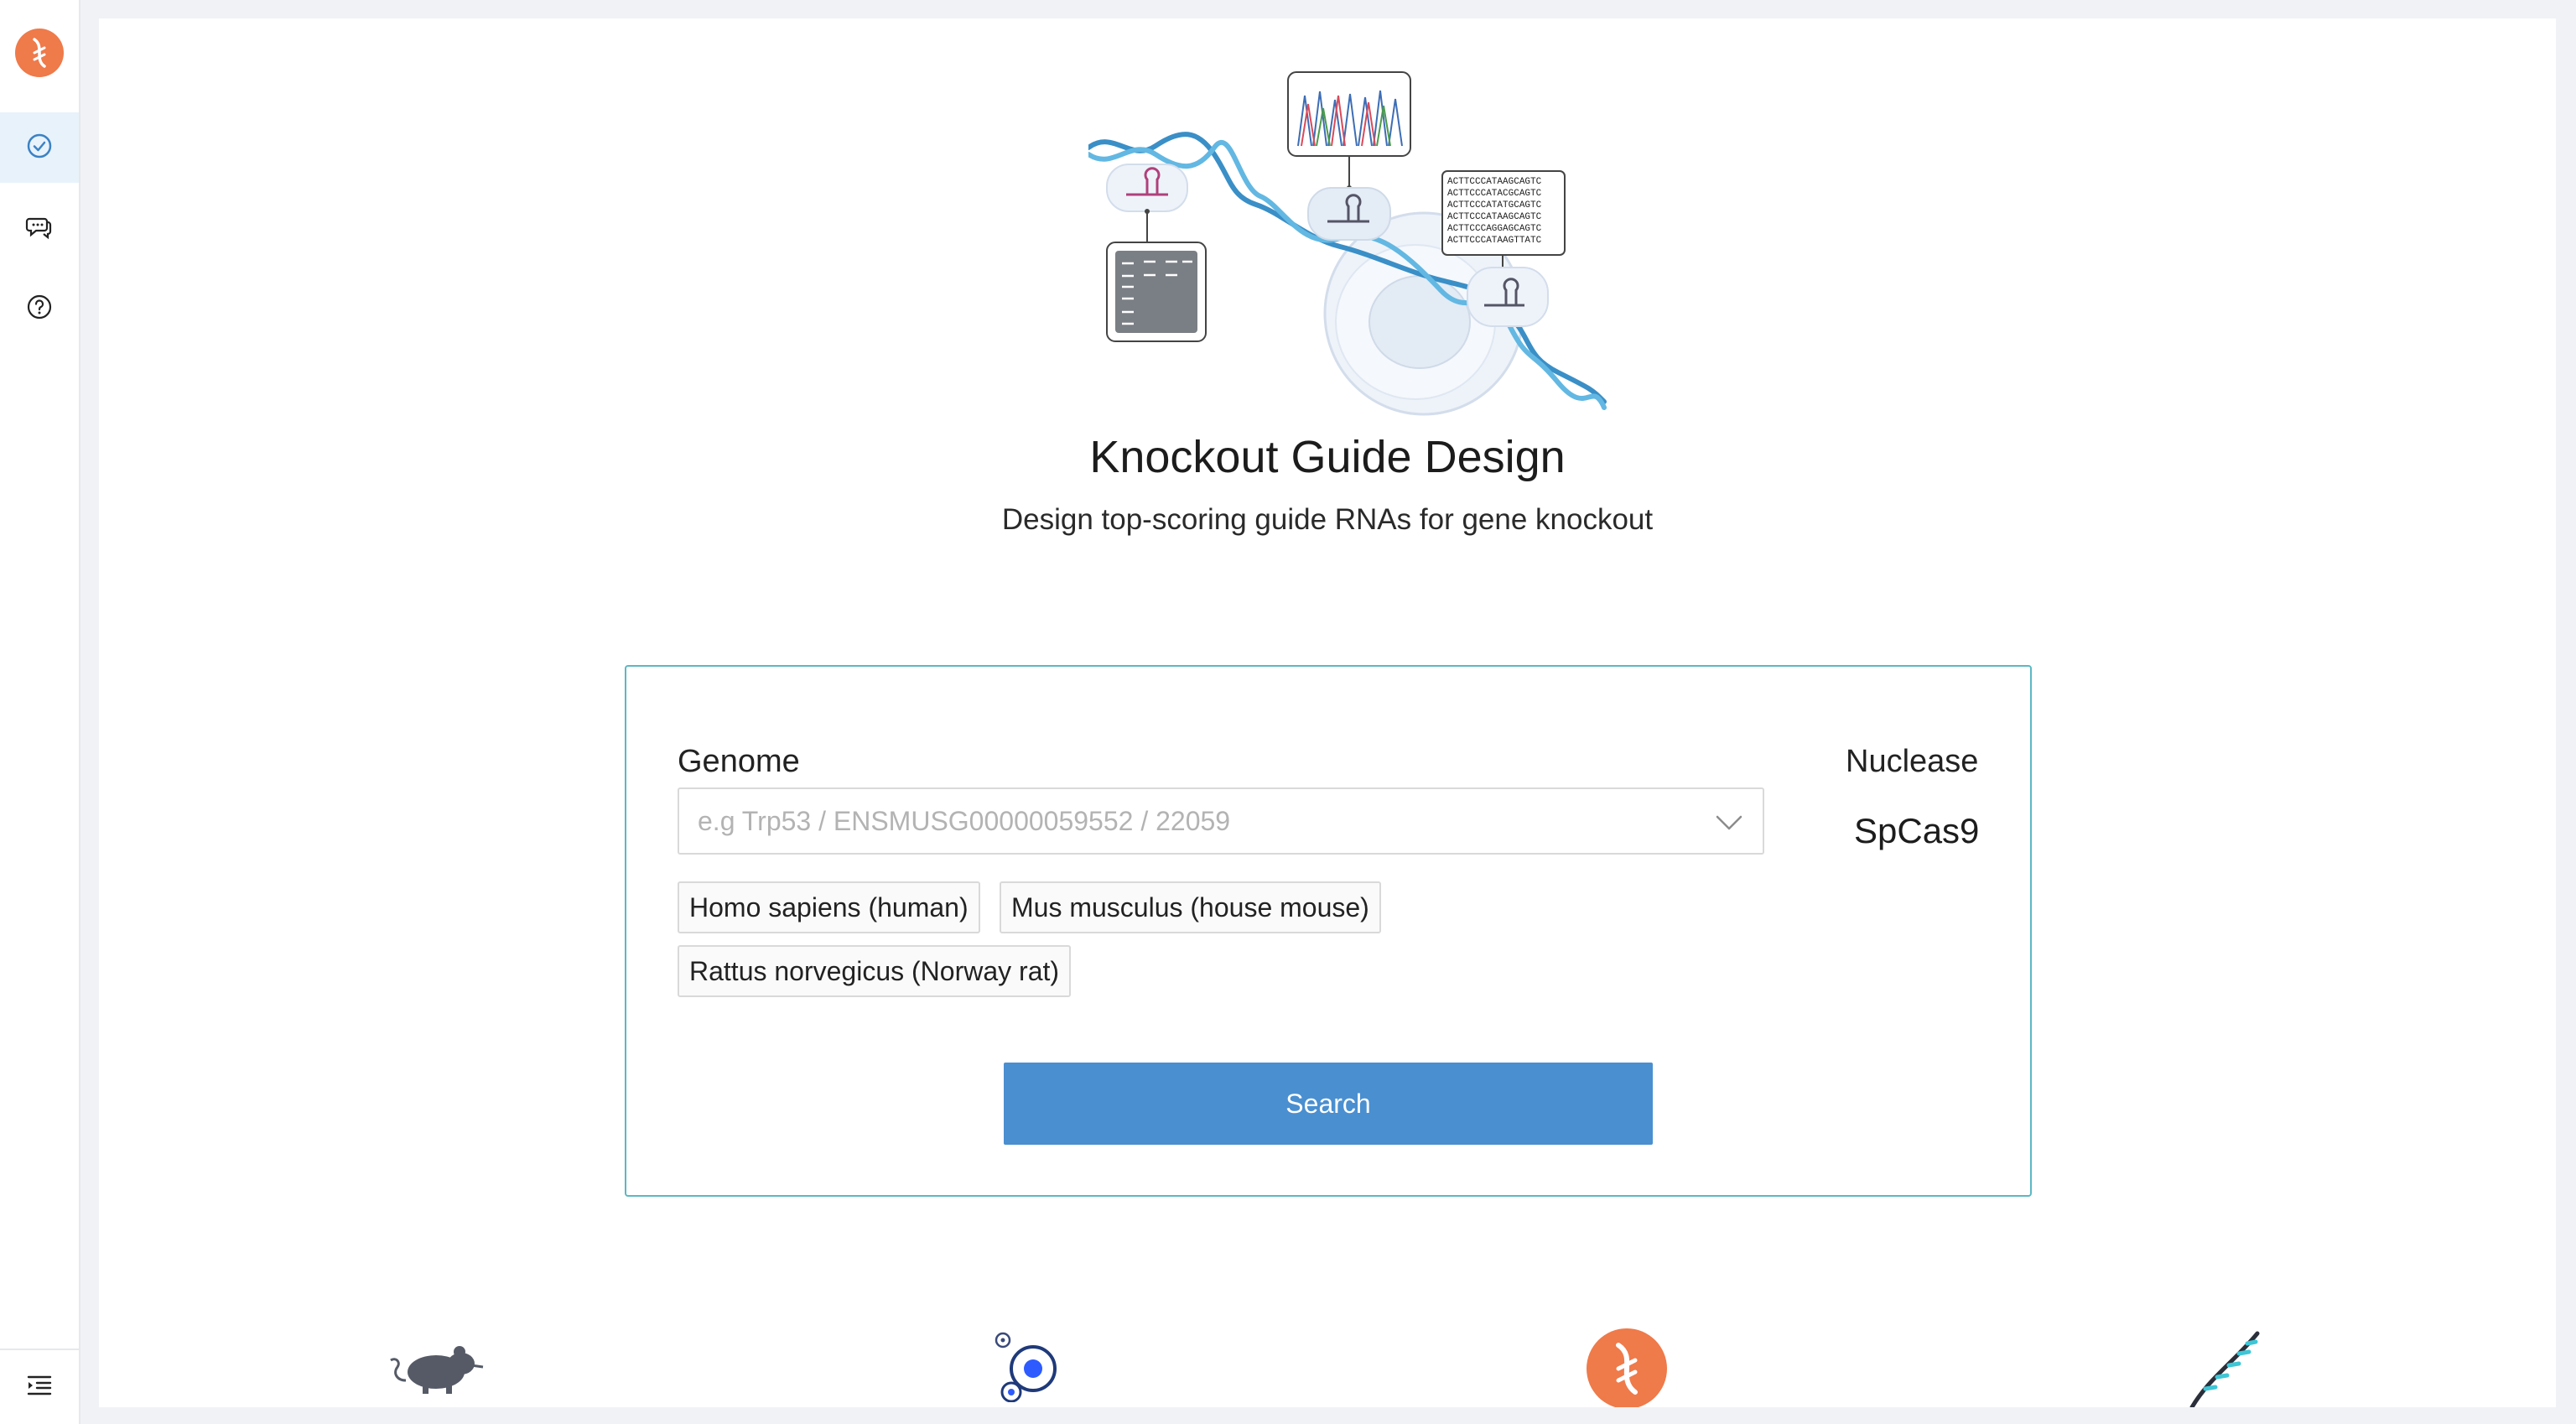 This screenshot has width=2576, height=1424. Describe the element at coordinates (1508, 297) in the screenshot. I see `grna-bubble-right` at that location.